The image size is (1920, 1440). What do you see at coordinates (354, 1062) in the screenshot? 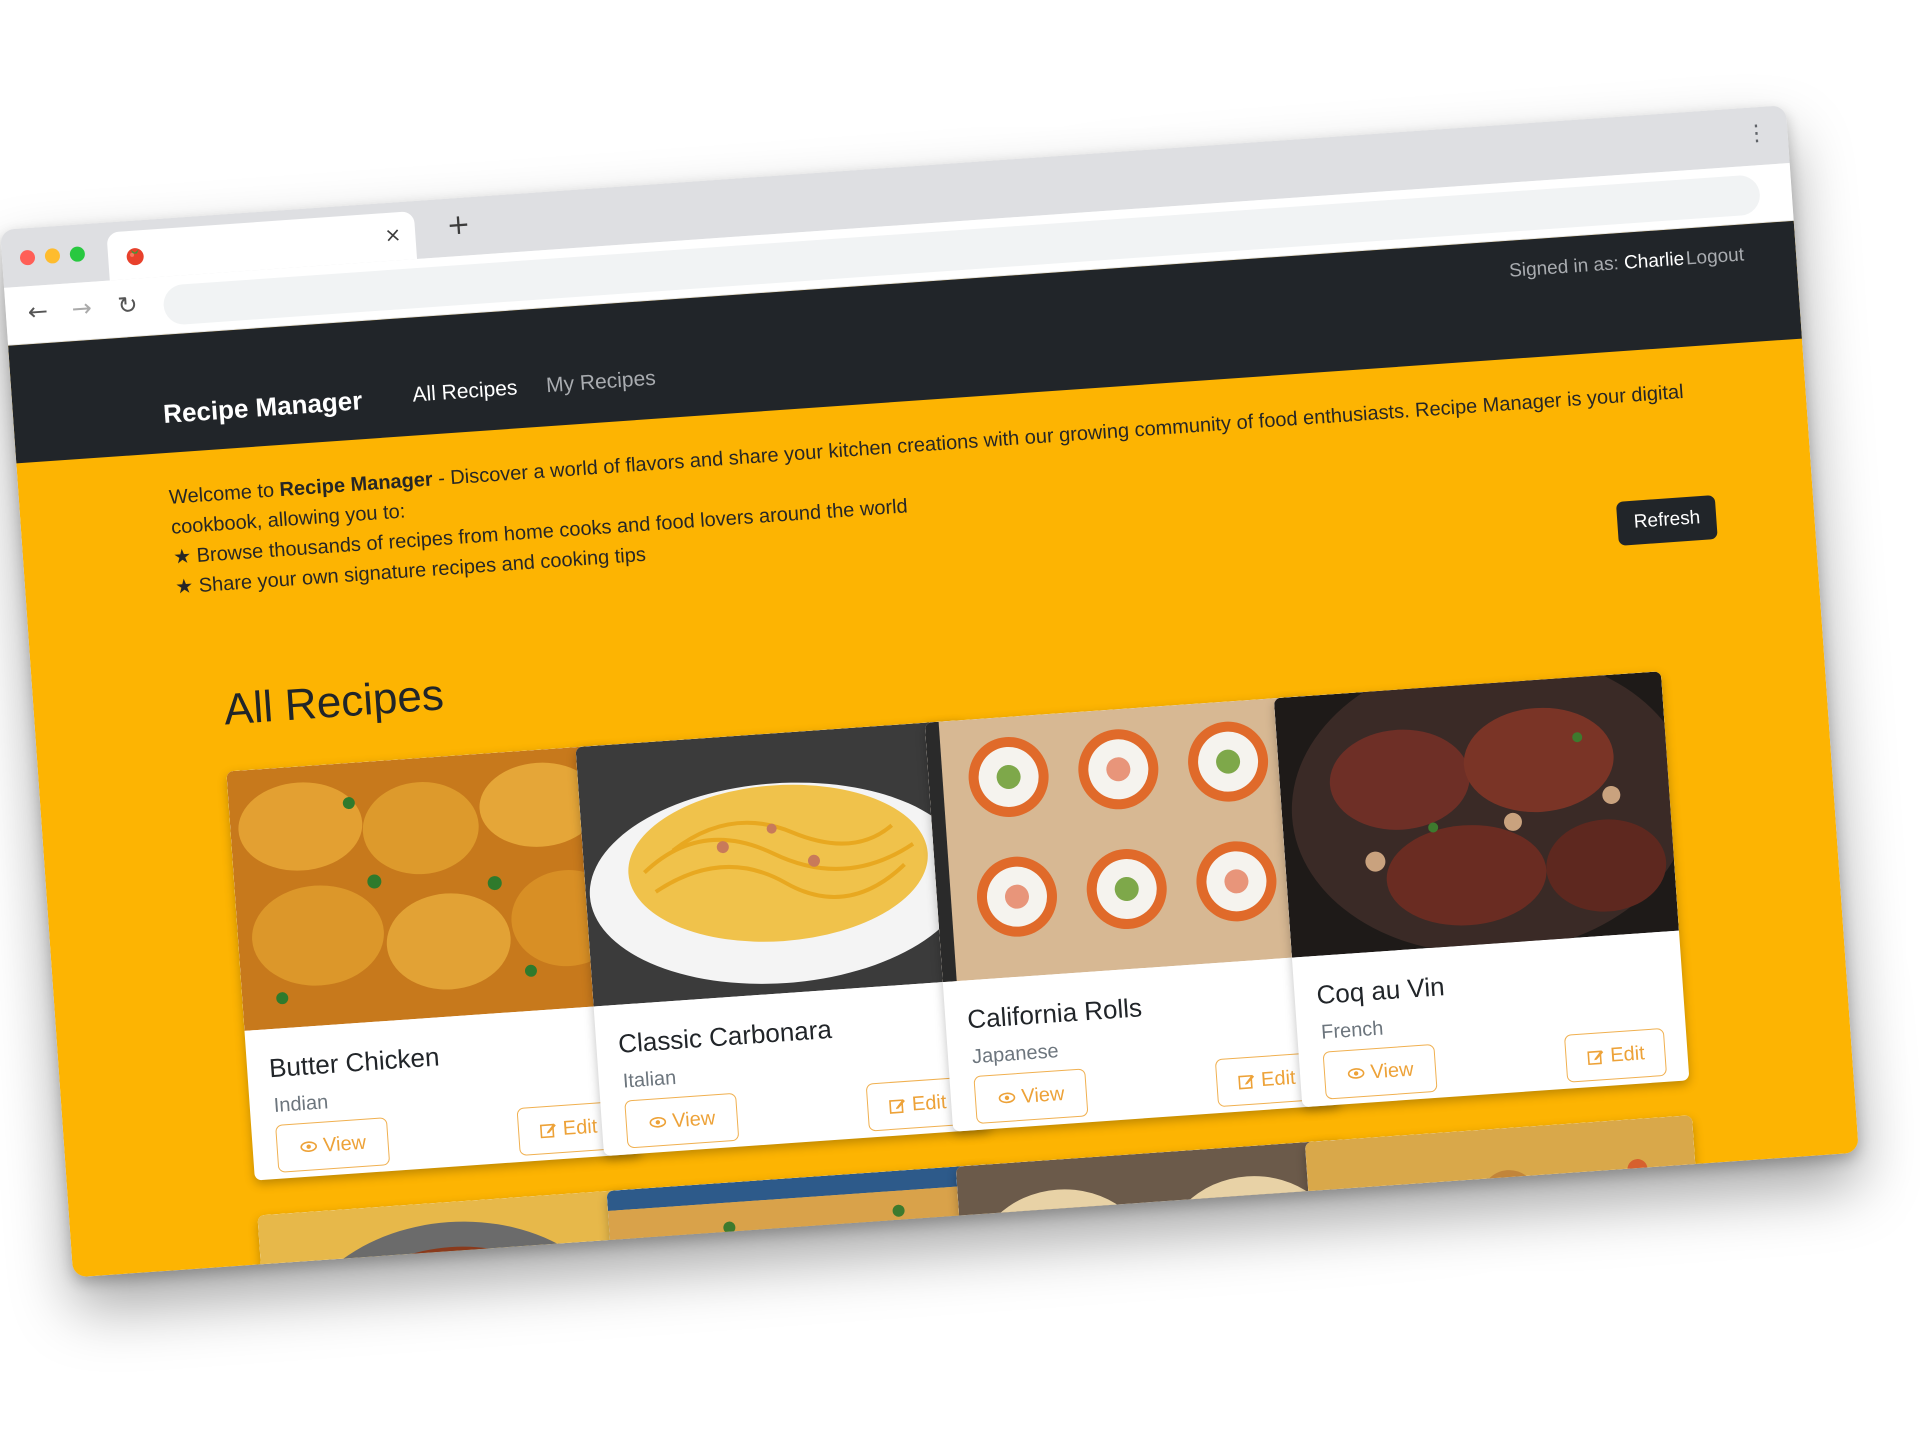
I see `recipe-title: Butter Chicken` at bounding box center [354, 1062].